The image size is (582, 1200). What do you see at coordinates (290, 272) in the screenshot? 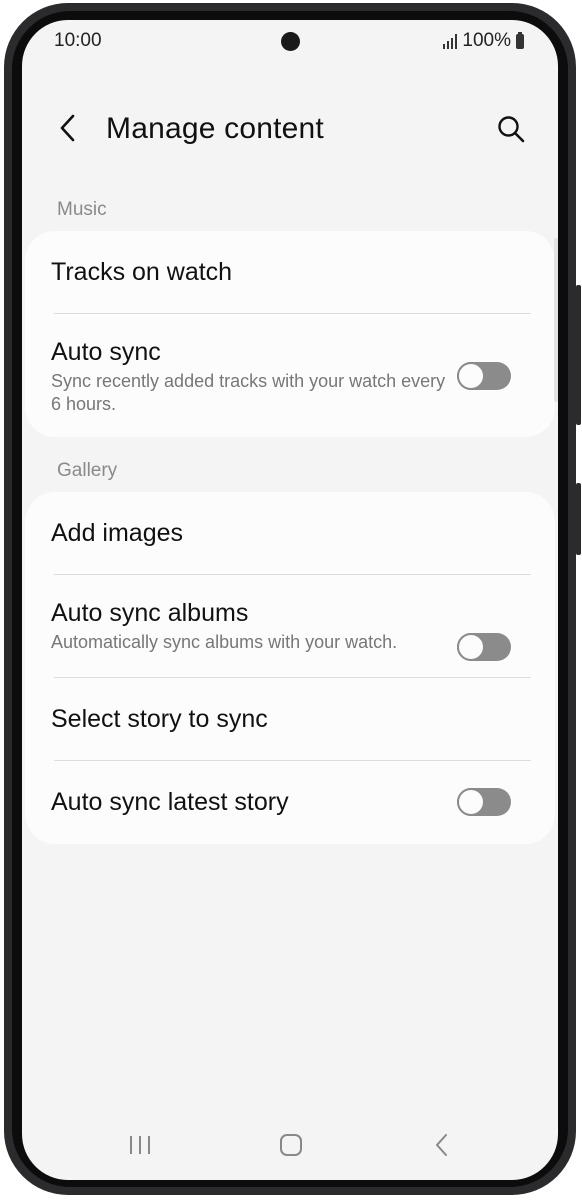
I see `list-item-tracks-on-watch: Tracks on watch` at bounding box center [290, 272].